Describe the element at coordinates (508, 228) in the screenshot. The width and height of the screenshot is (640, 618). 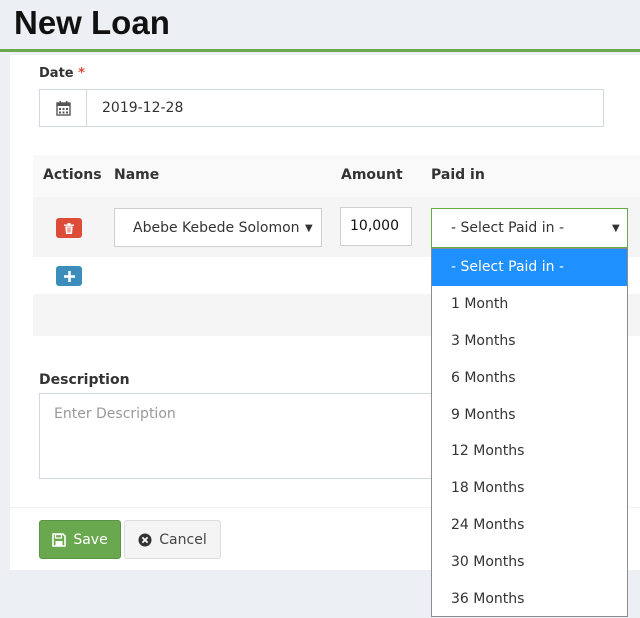
I see `paid-in-select-value: - Select Paid in -` at that location.